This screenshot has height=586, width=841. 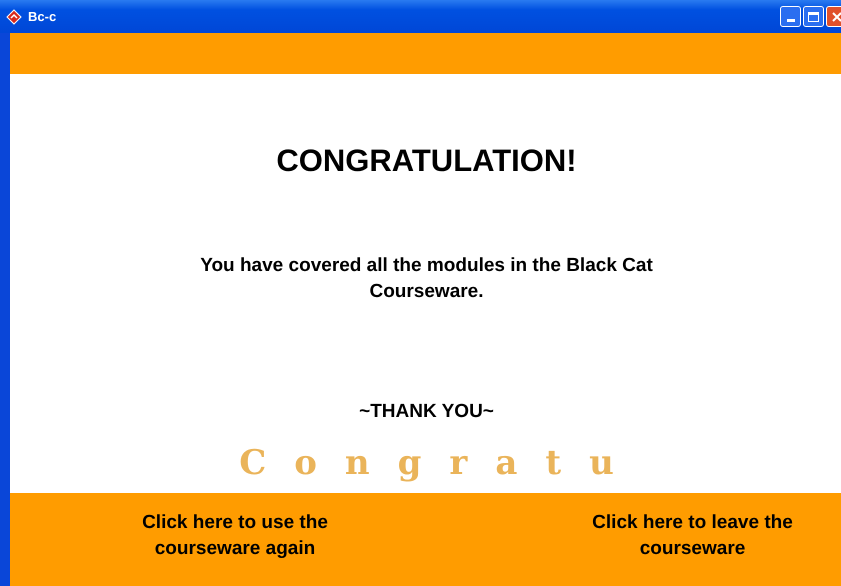 I want to click on maximize-button, so click(x=813, y=16).